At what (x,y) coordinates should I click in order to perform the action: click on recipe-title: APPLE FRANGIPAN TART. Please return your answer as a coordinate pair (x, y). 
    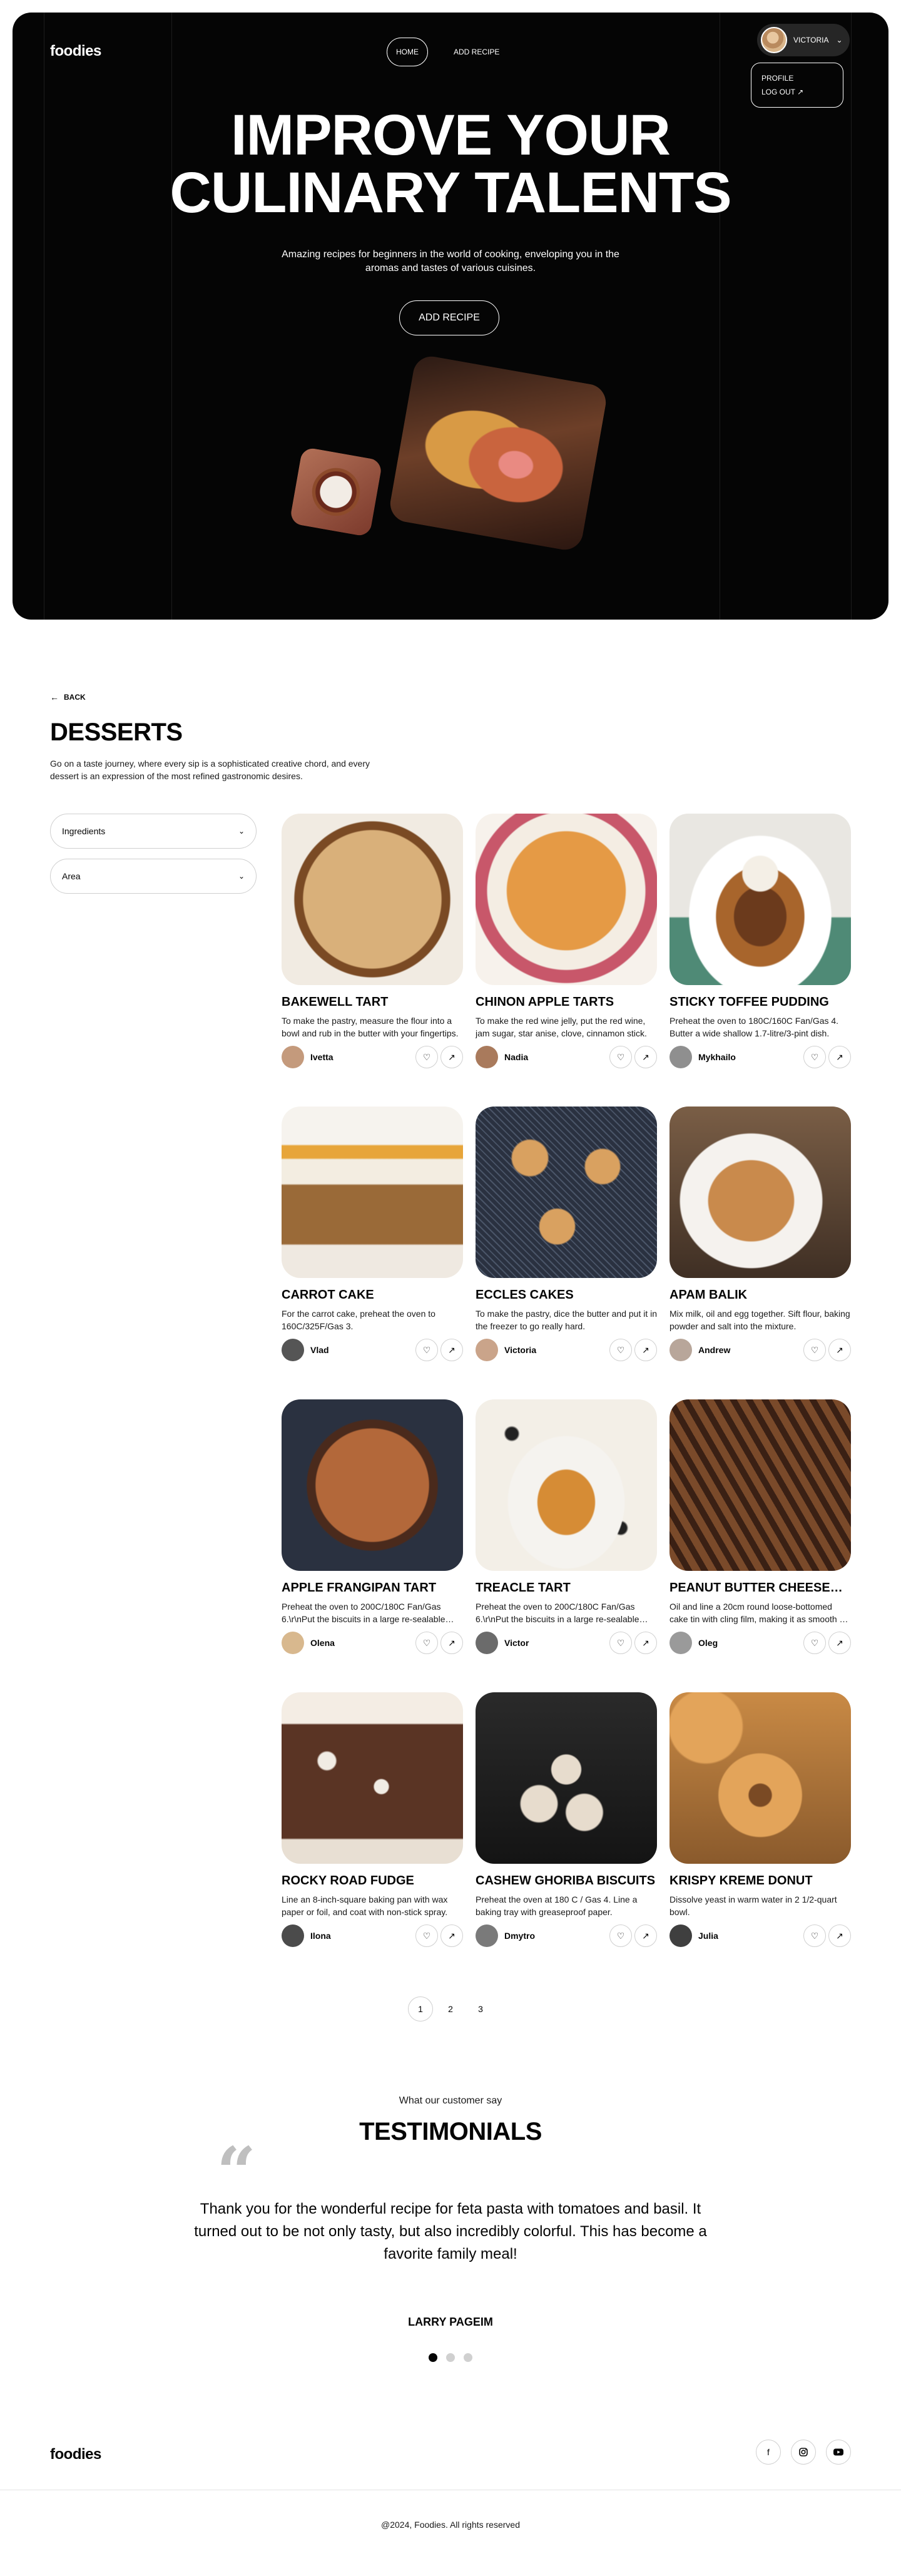
    Looking at the image, I should click on (359, 1588).